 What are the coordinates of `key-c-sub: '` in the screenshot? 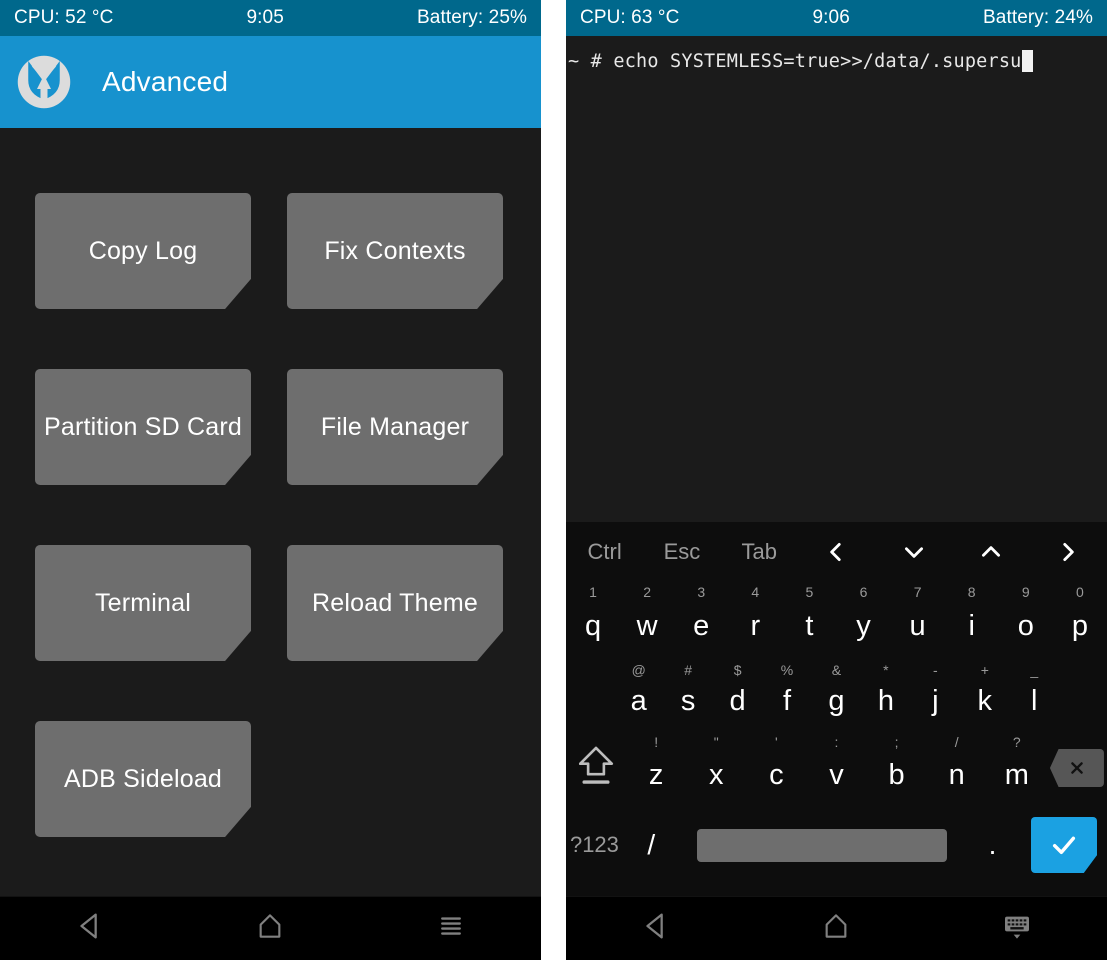 It's located at (776, 742).